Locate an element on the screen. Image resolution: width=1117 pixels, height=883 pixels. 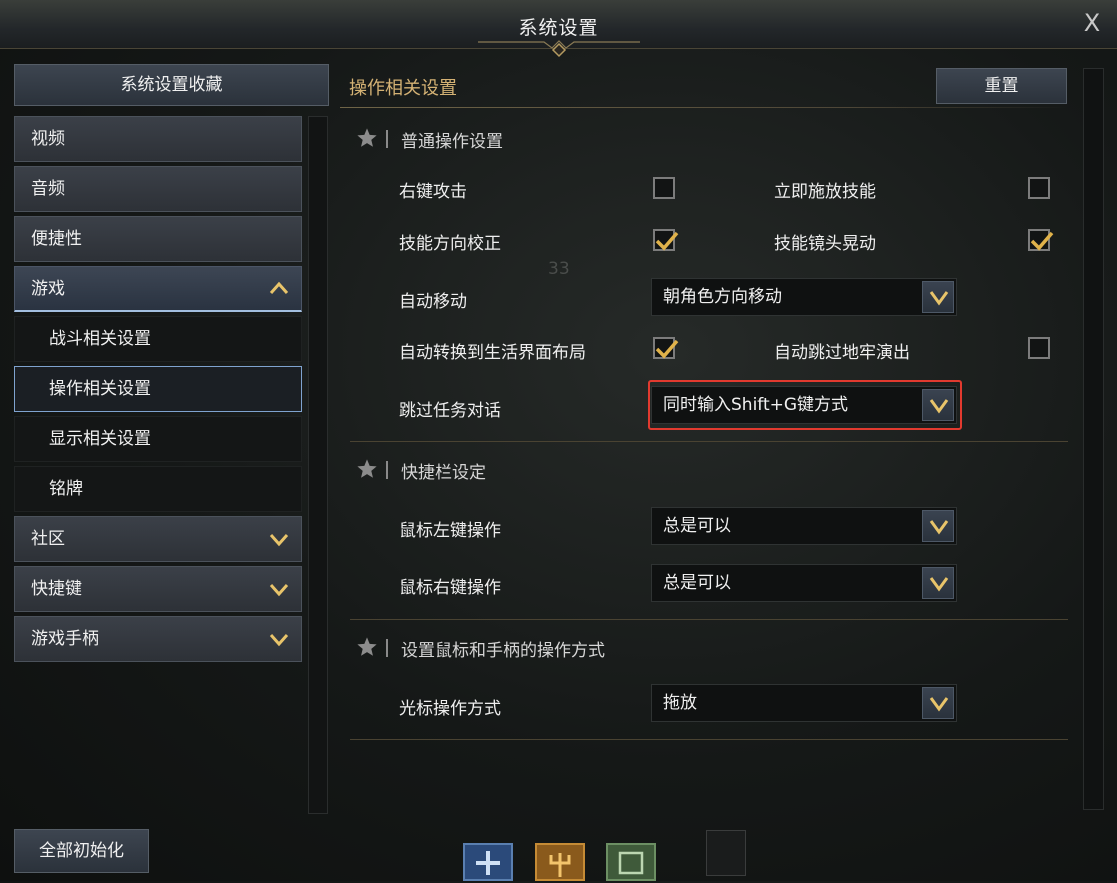
sidebar-item-label: 便捷性 is located at coordinates (56, 239).